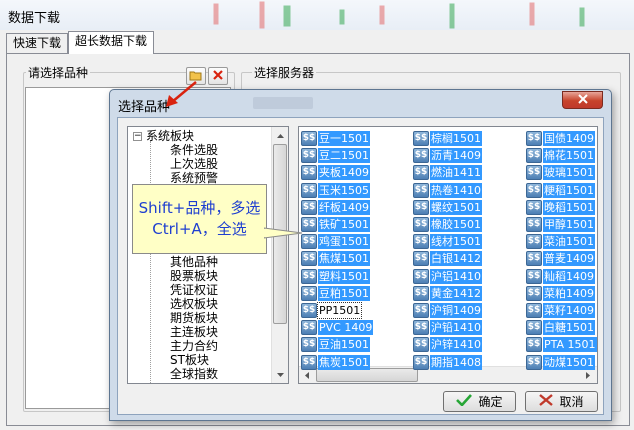  I want to click on product-item: $$ 铁矿1501, so click(335, 224).